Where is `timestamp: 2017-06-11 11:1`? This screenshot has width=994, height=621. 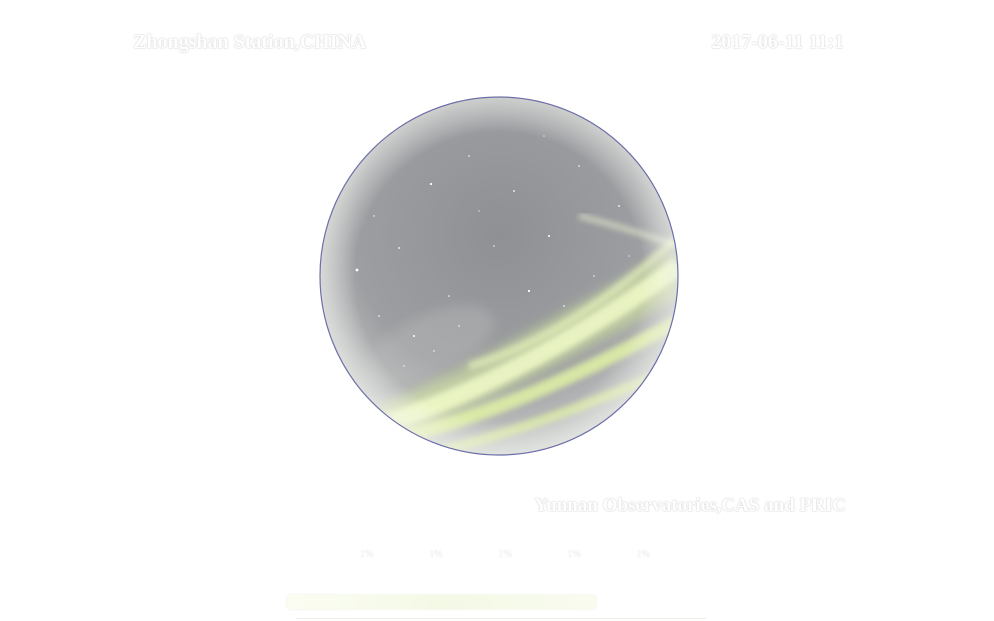 timestamp: 2017-06-11 11:1 is located at coordinates (777, 42).